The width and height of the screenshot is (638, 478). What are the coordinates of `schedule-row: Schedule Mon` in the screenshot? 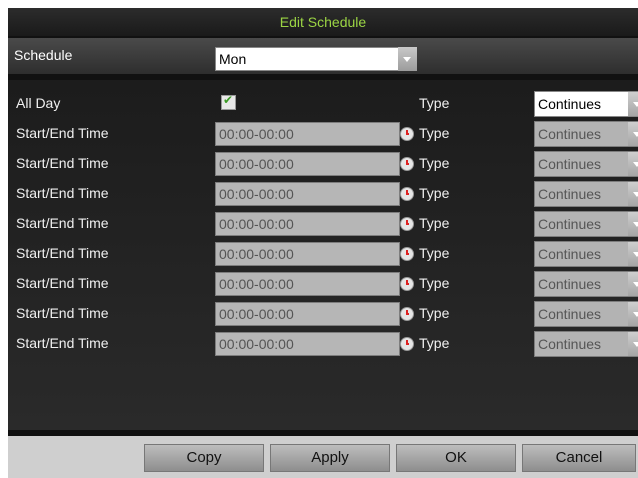 It's located at (323, 56).